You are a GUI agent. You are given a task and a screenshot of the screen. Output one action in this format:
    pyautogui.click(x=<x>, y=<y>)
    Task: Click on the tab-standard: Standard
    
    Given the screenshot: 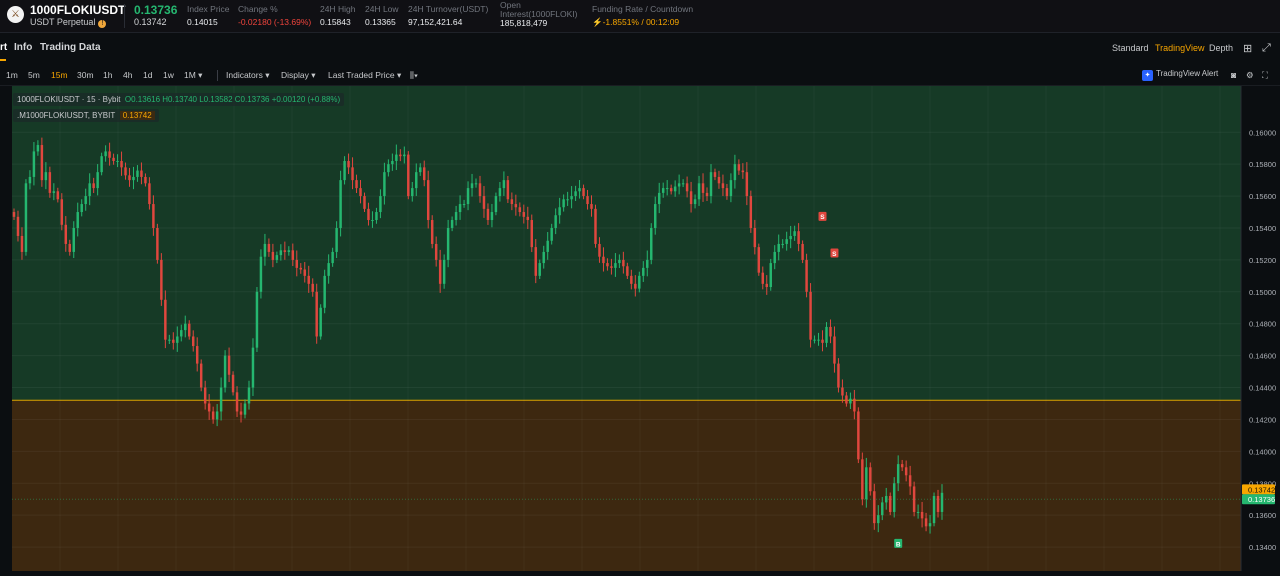 What is the action you would take?
    pyautogui.click(x=1130, y=48)
    